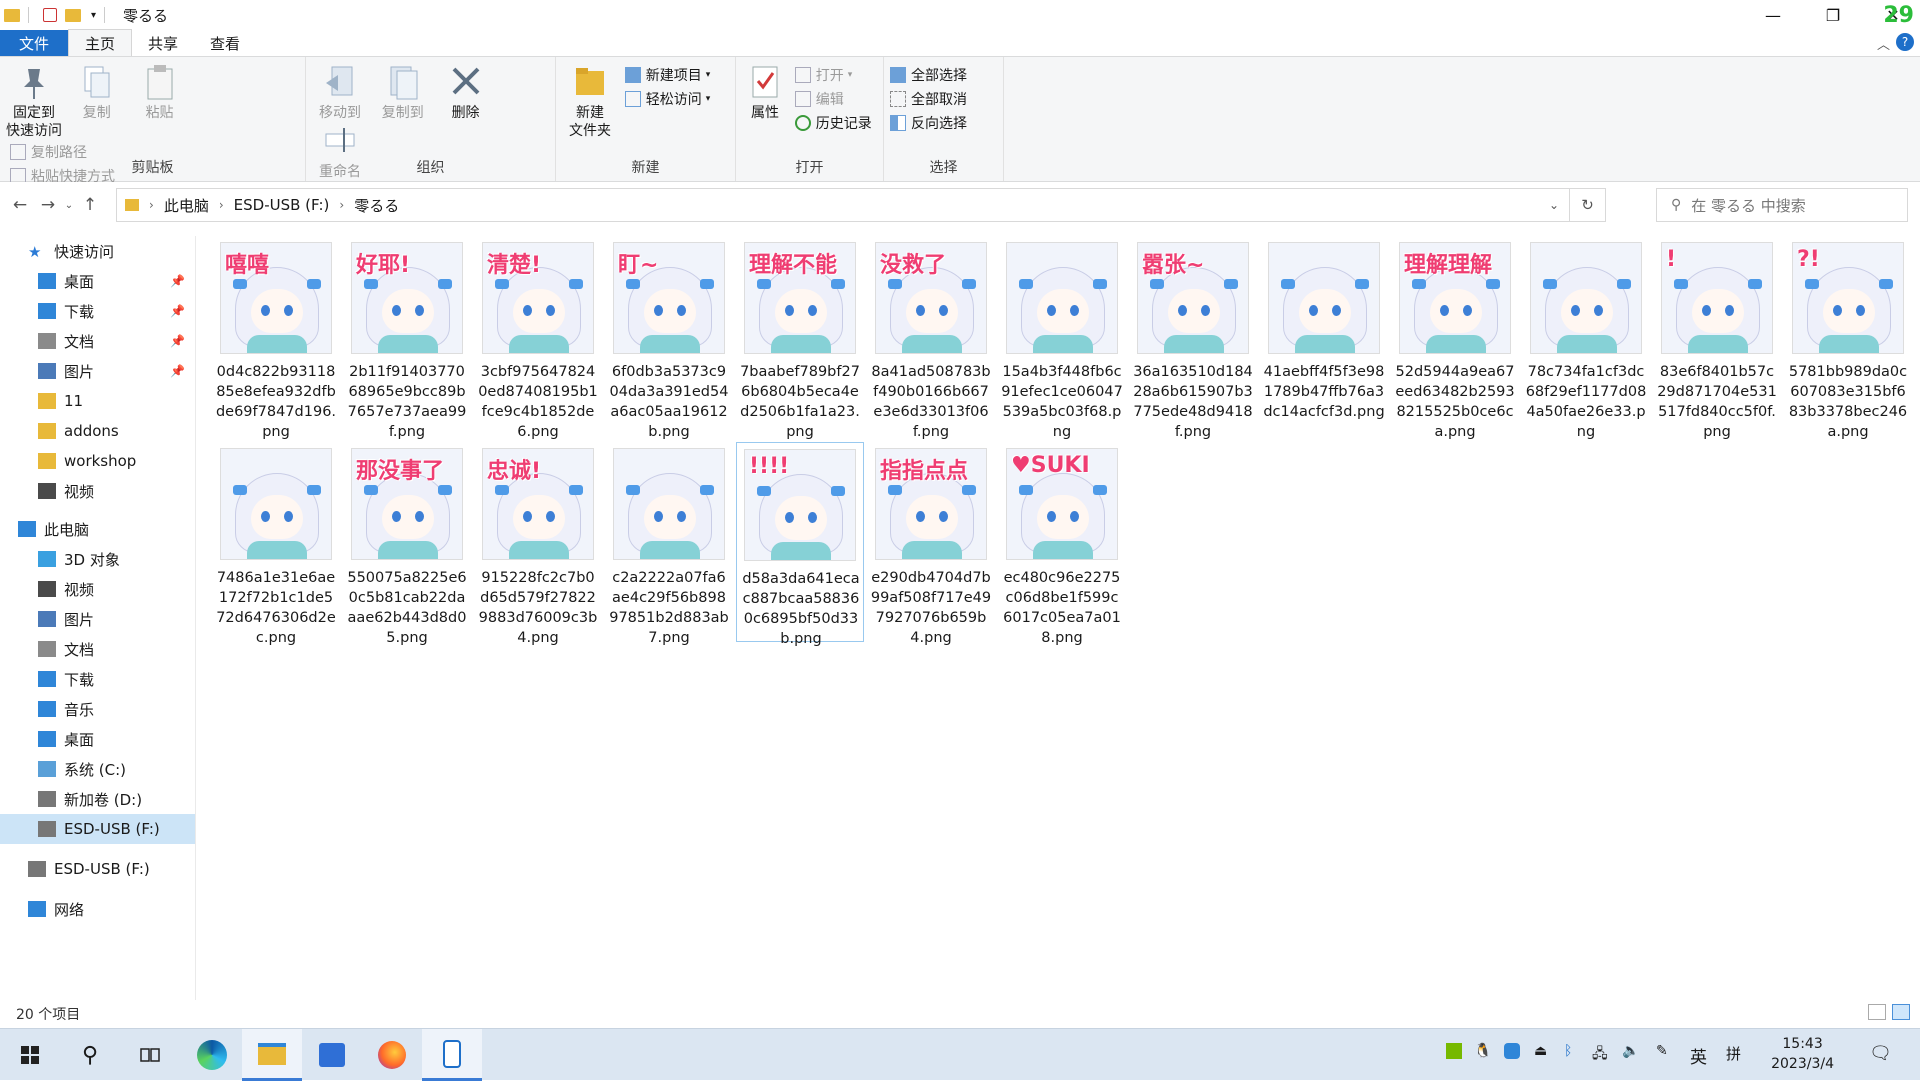  What do you see at coordinates (100, 42) in the screenshot?
I see `tab-home: 主页` at bounding box center [100, 42].